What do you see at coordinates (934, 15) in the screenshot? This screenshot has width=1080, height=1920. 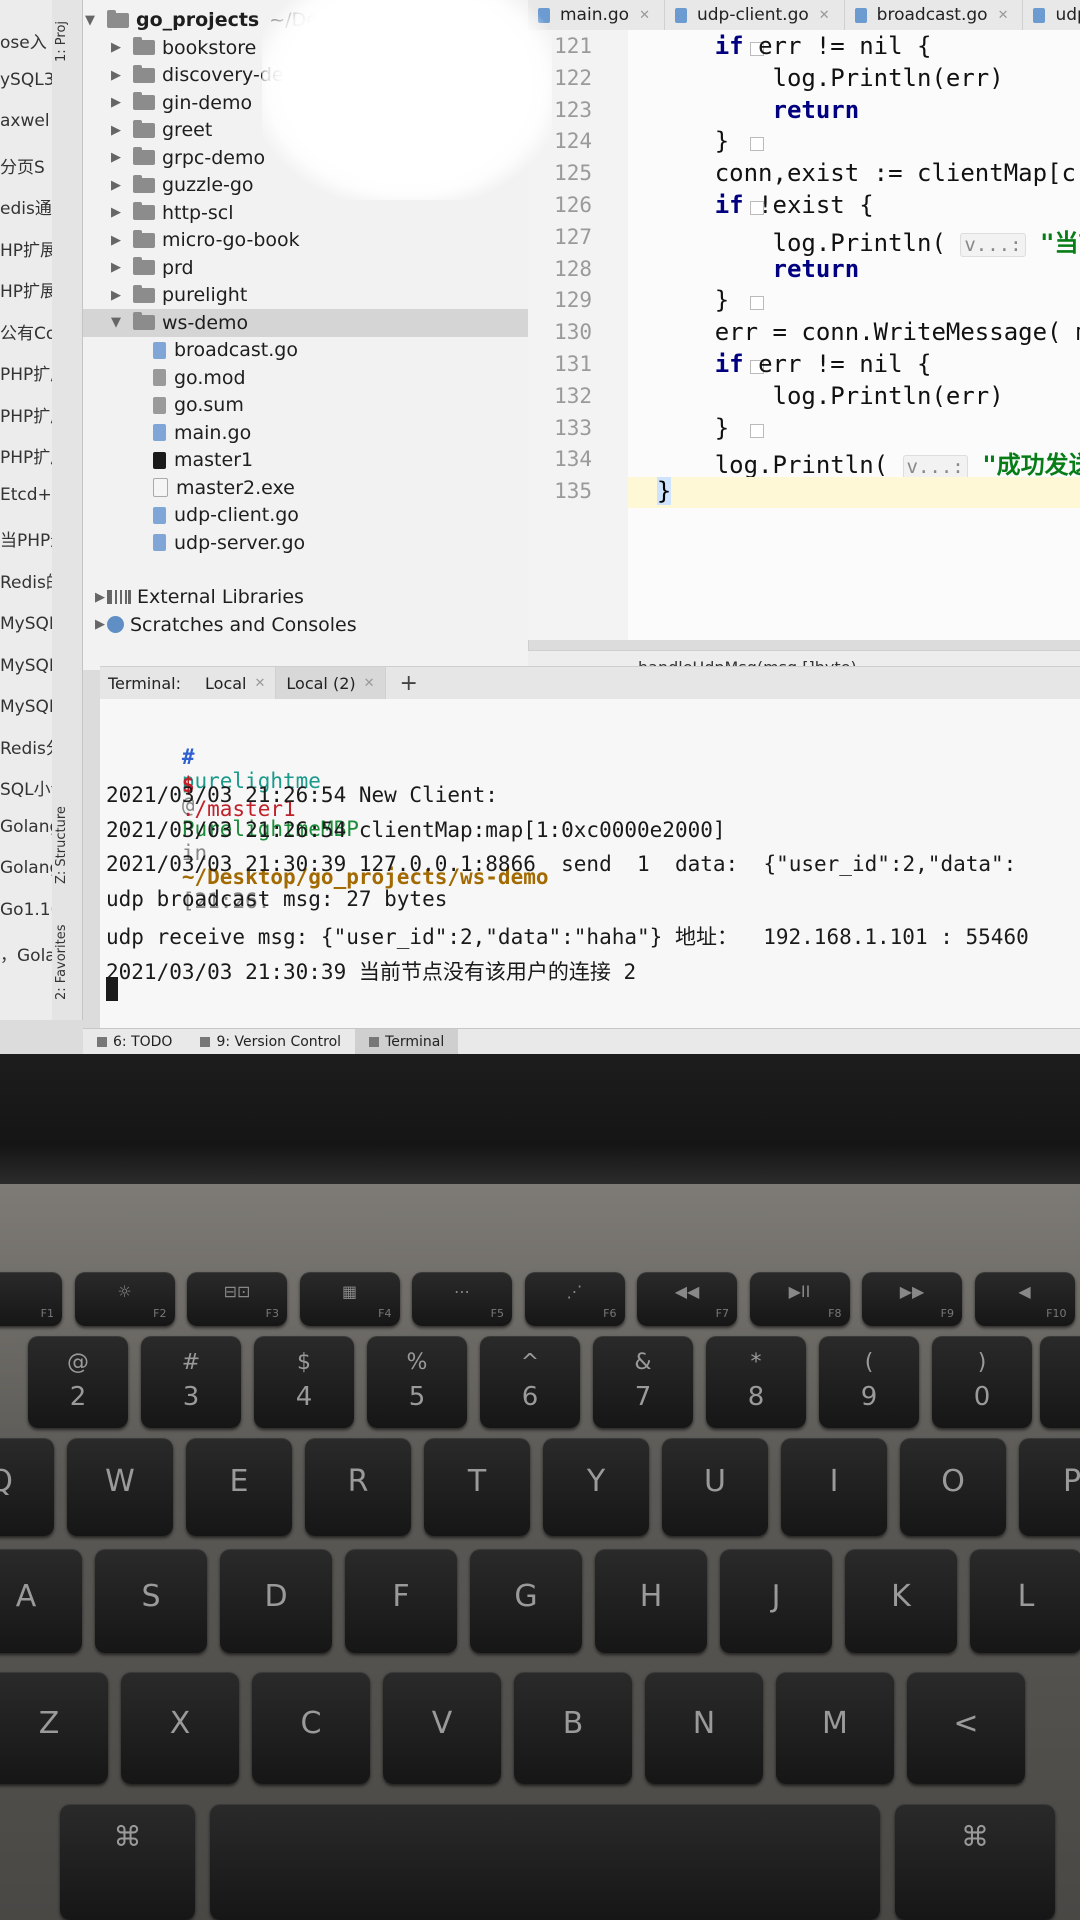 I see `editor-tab: broadcast.go ✕` at bounding box center [934, 15].